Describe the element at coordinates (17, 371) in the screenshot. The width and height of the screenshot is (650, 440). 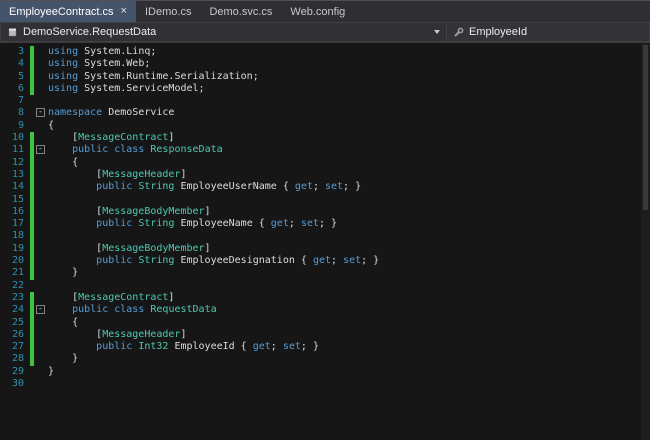
I see `line-number: 29` at that location.